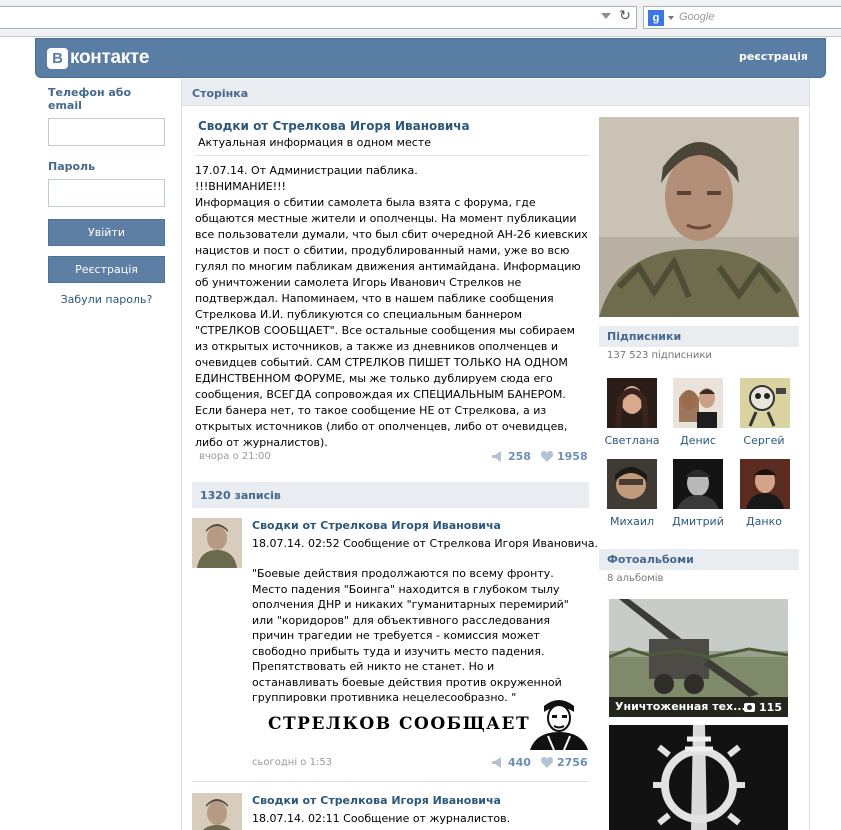 The height and width of the screenshot is (830, 841). I want to click on share-count: 440, so click(511, 762).